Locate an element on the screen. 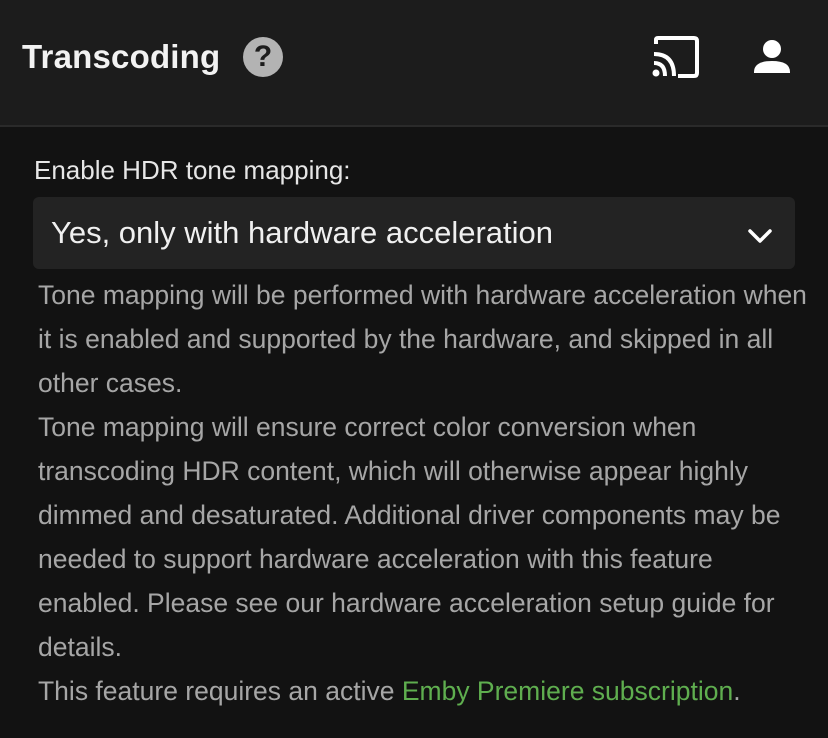 This screenshot has height=738, width=828. premiere-prefix: This feature requires an active is located at coordinates (220, 691).